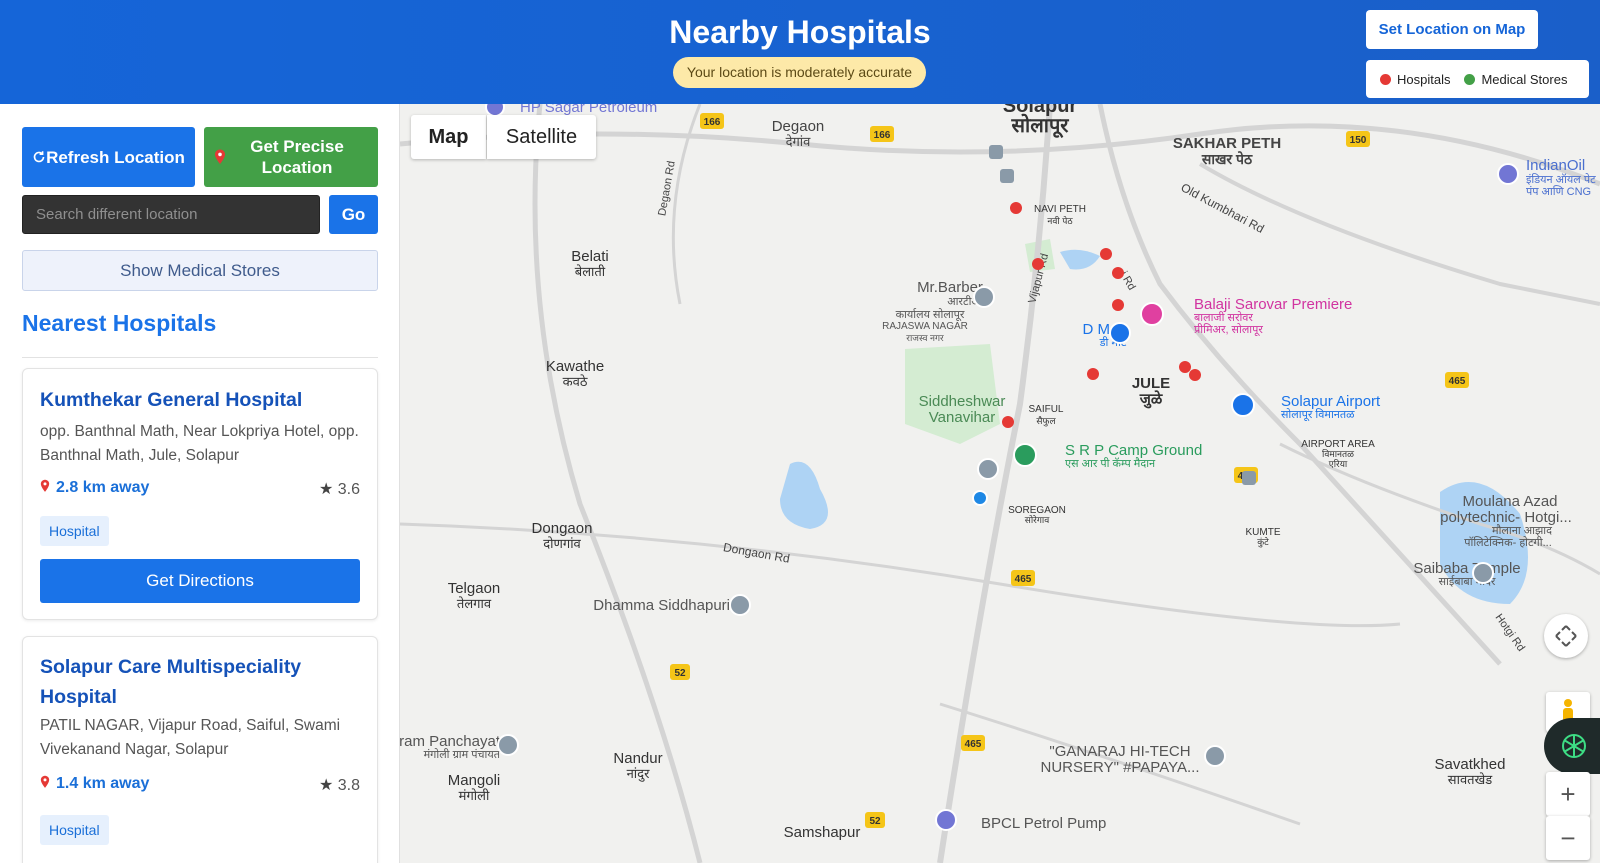  Describe the element at coordinates (1331, 401) in the screenshot. I see `map-label: Solapur Airport` at that location.